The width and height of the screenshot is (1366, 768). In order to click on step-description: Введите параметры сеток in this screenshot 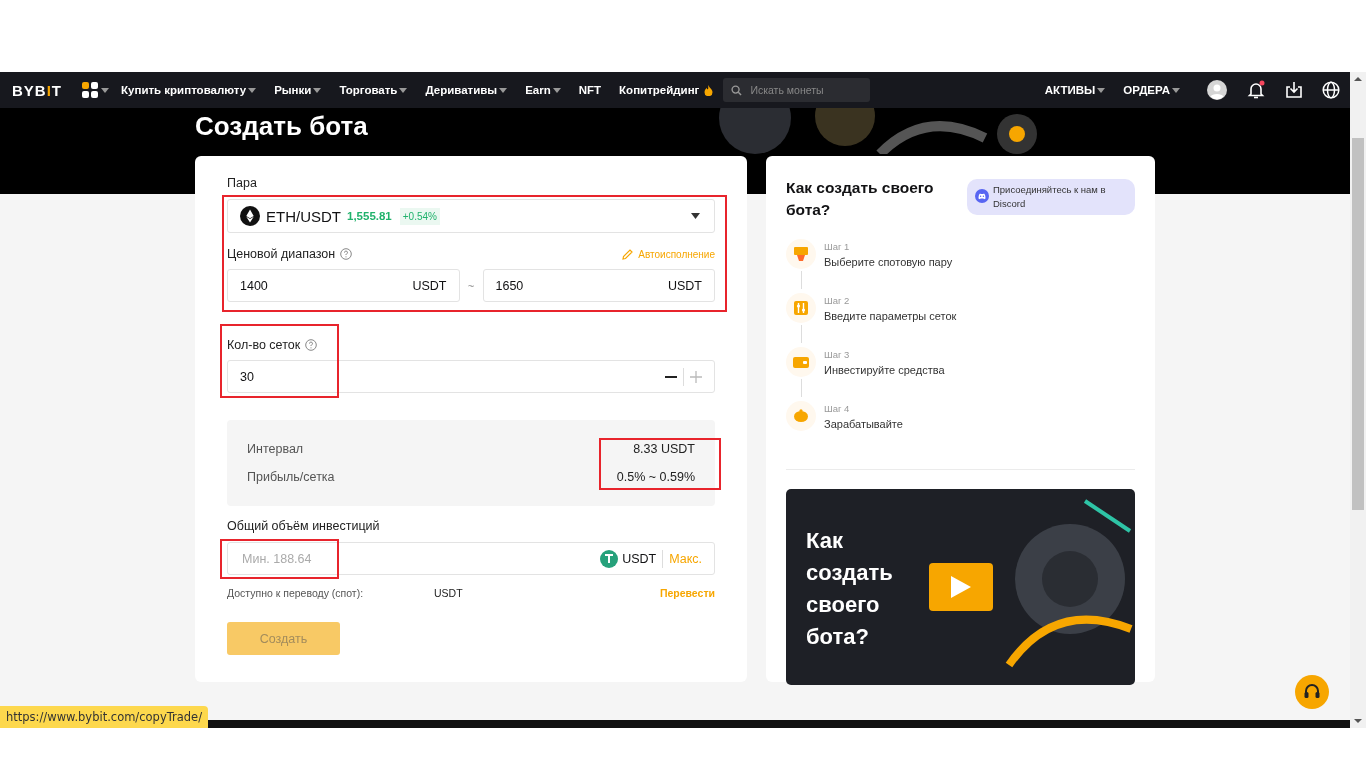, I will do `click(890, 316)`.